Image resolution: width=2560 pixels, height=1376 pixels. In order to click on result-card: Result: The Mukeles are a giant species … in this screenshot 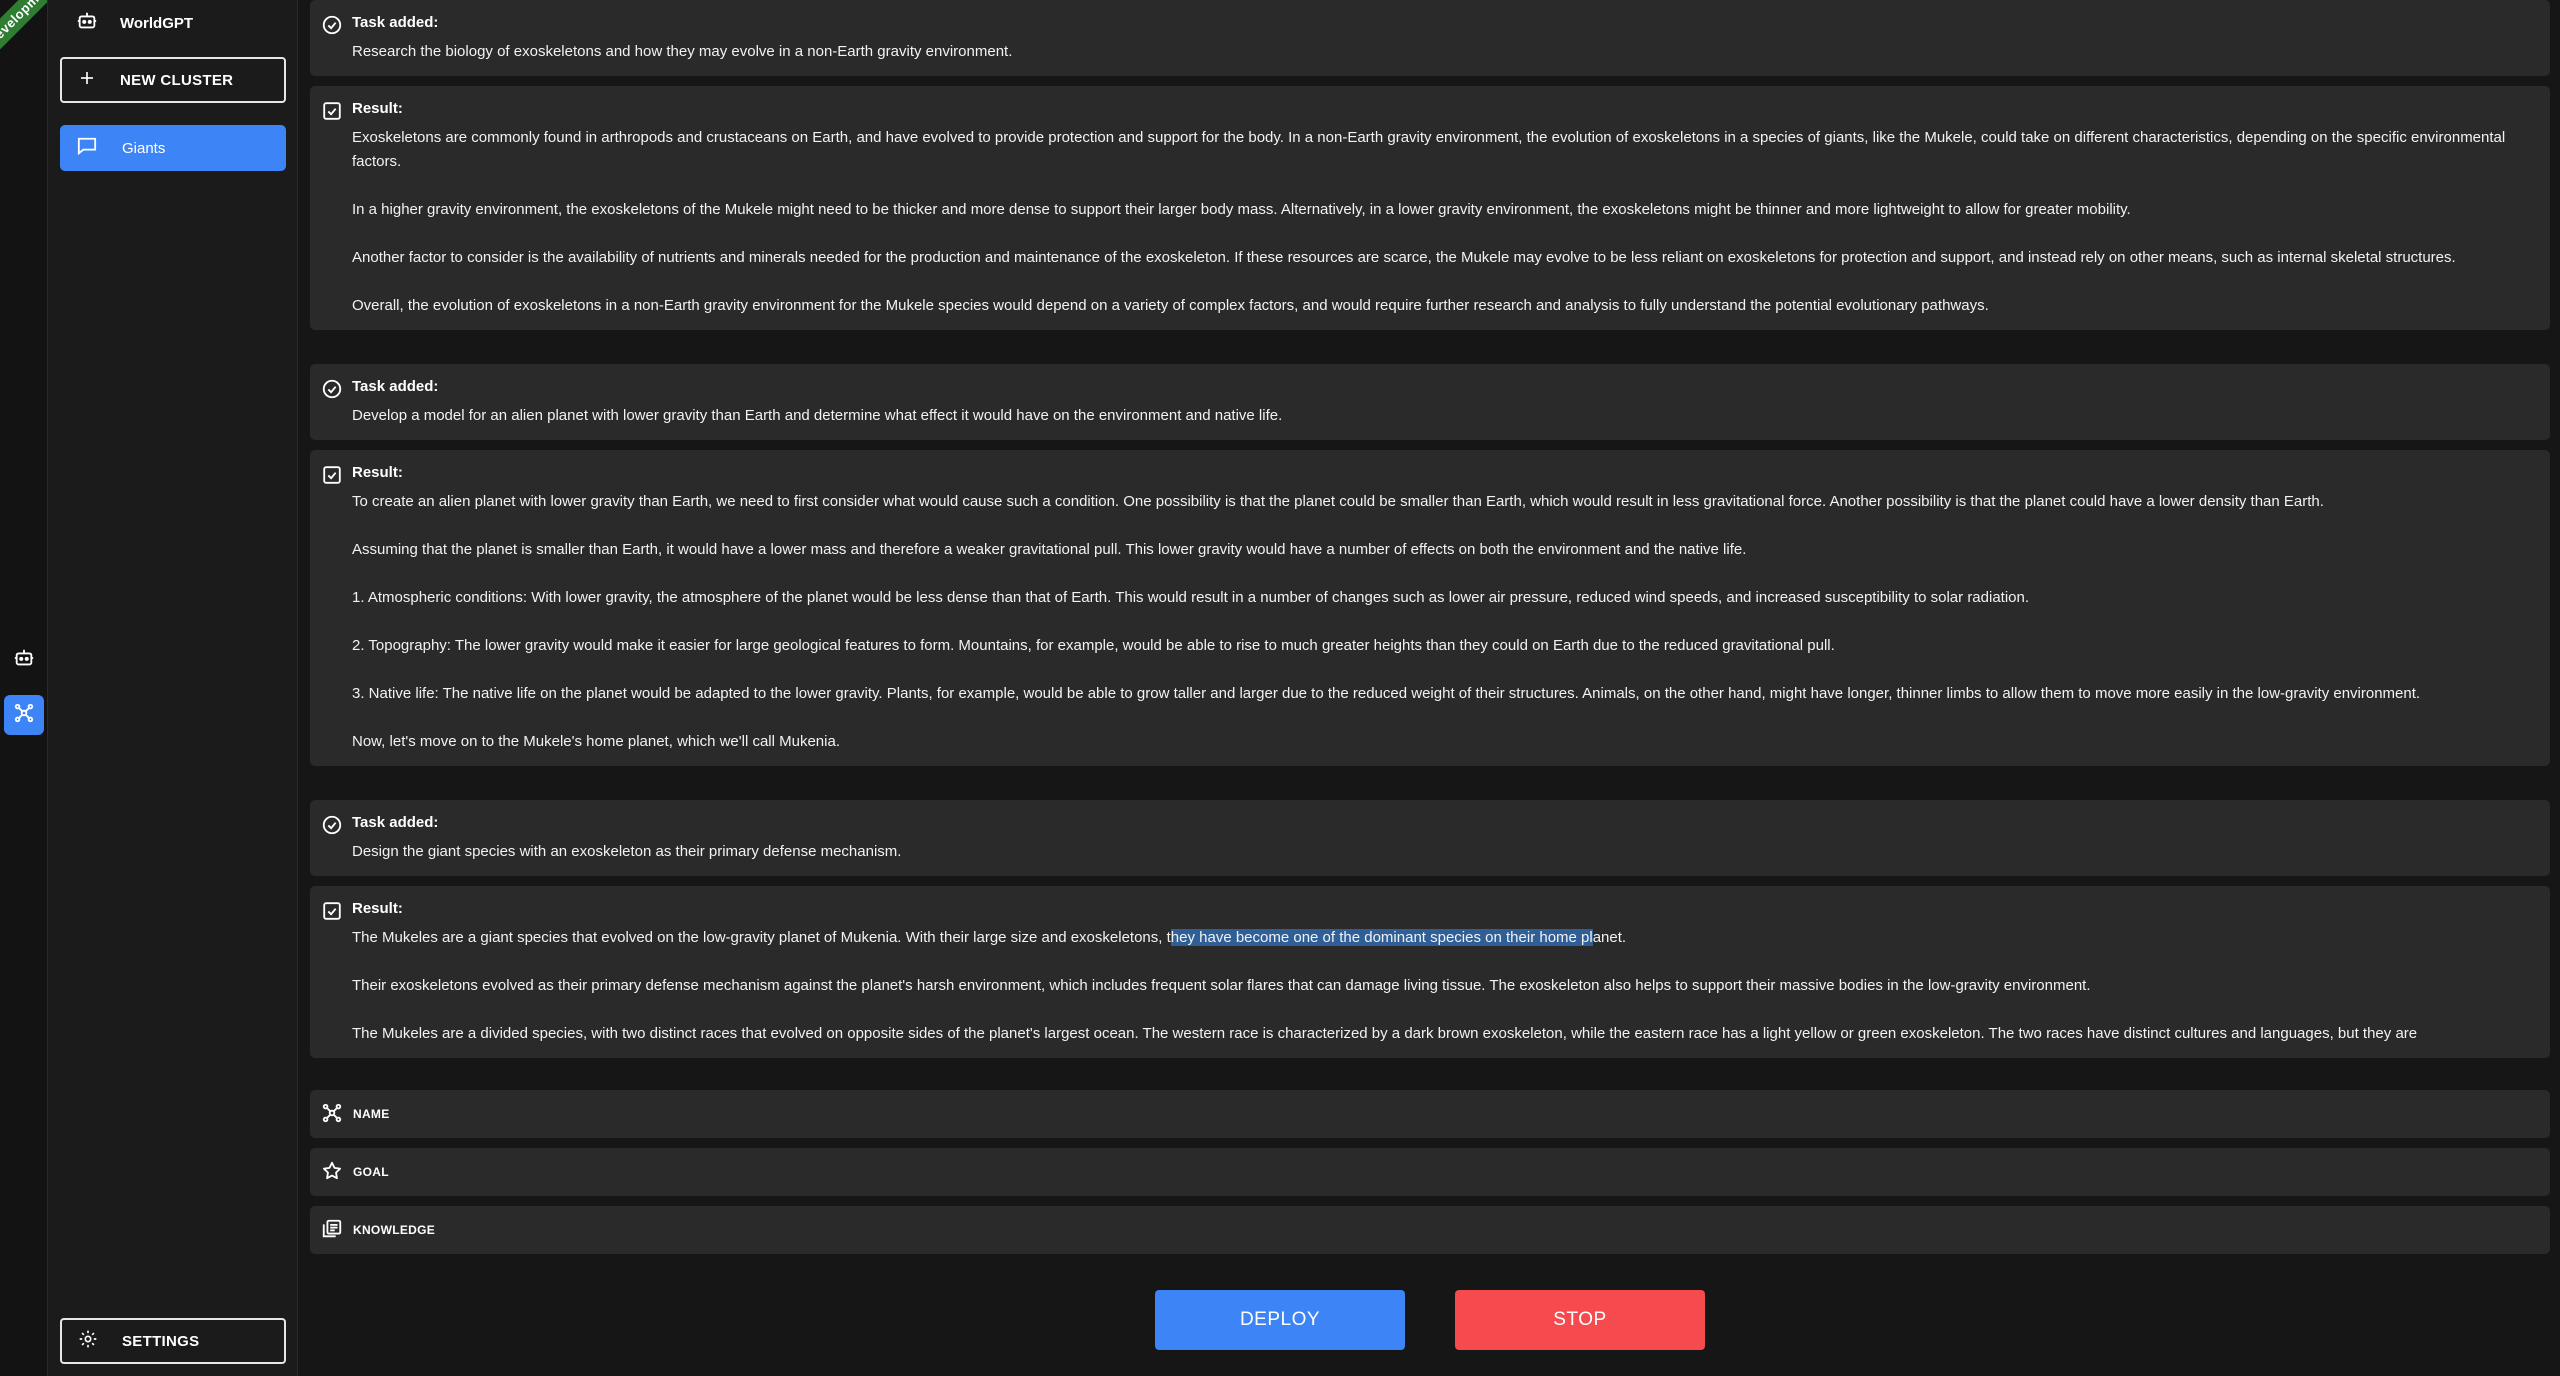, I will do `click(1430, 972)`.